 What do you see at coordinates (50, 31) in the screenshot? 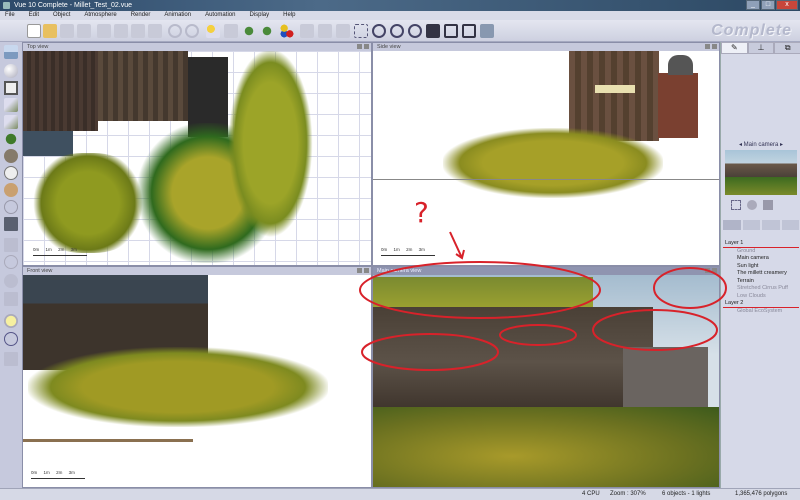
I see `open-folder-icon` at bounding box center [50, 31].